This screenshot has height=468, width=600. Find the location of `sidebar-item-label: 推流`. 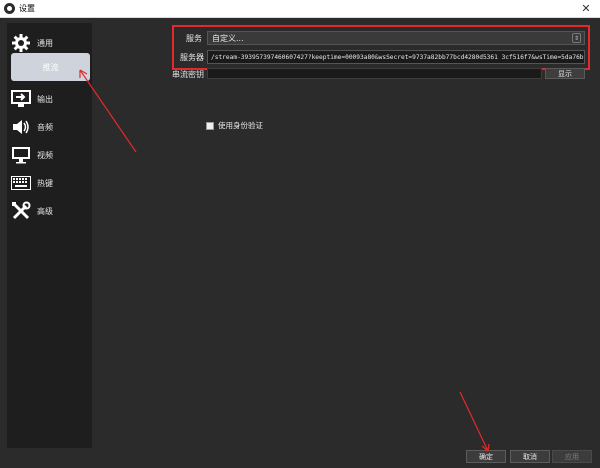

sidebar-item-label: 推流 is located at coordinates (50, 67).